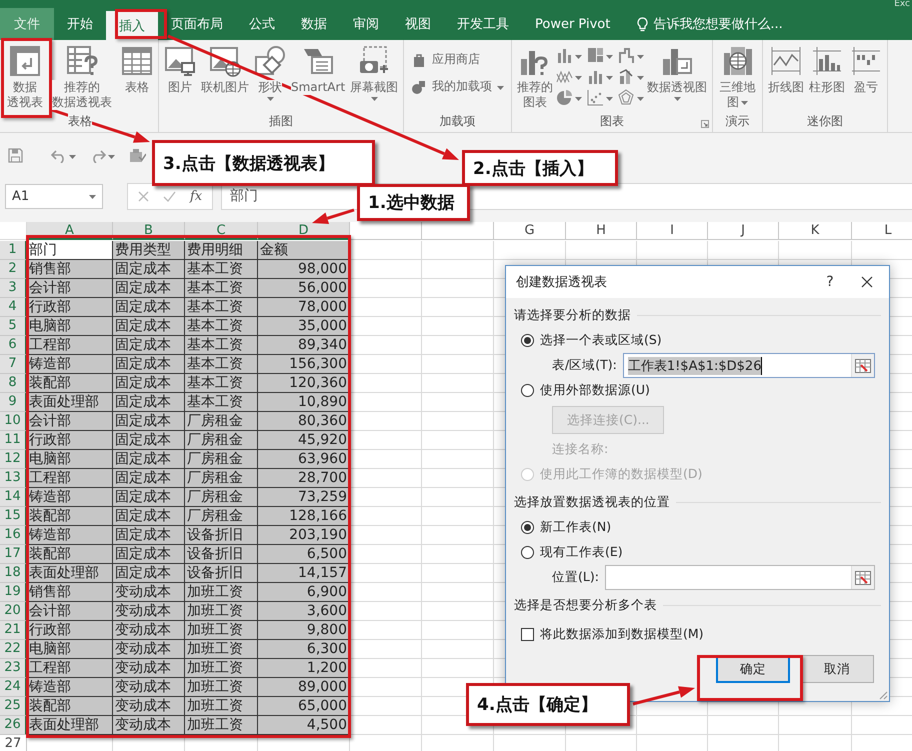  What do you see at coordinates (270, 73) in the screenshot?
I see `ribbon-button: 形状` at bounding box center [270, 73].